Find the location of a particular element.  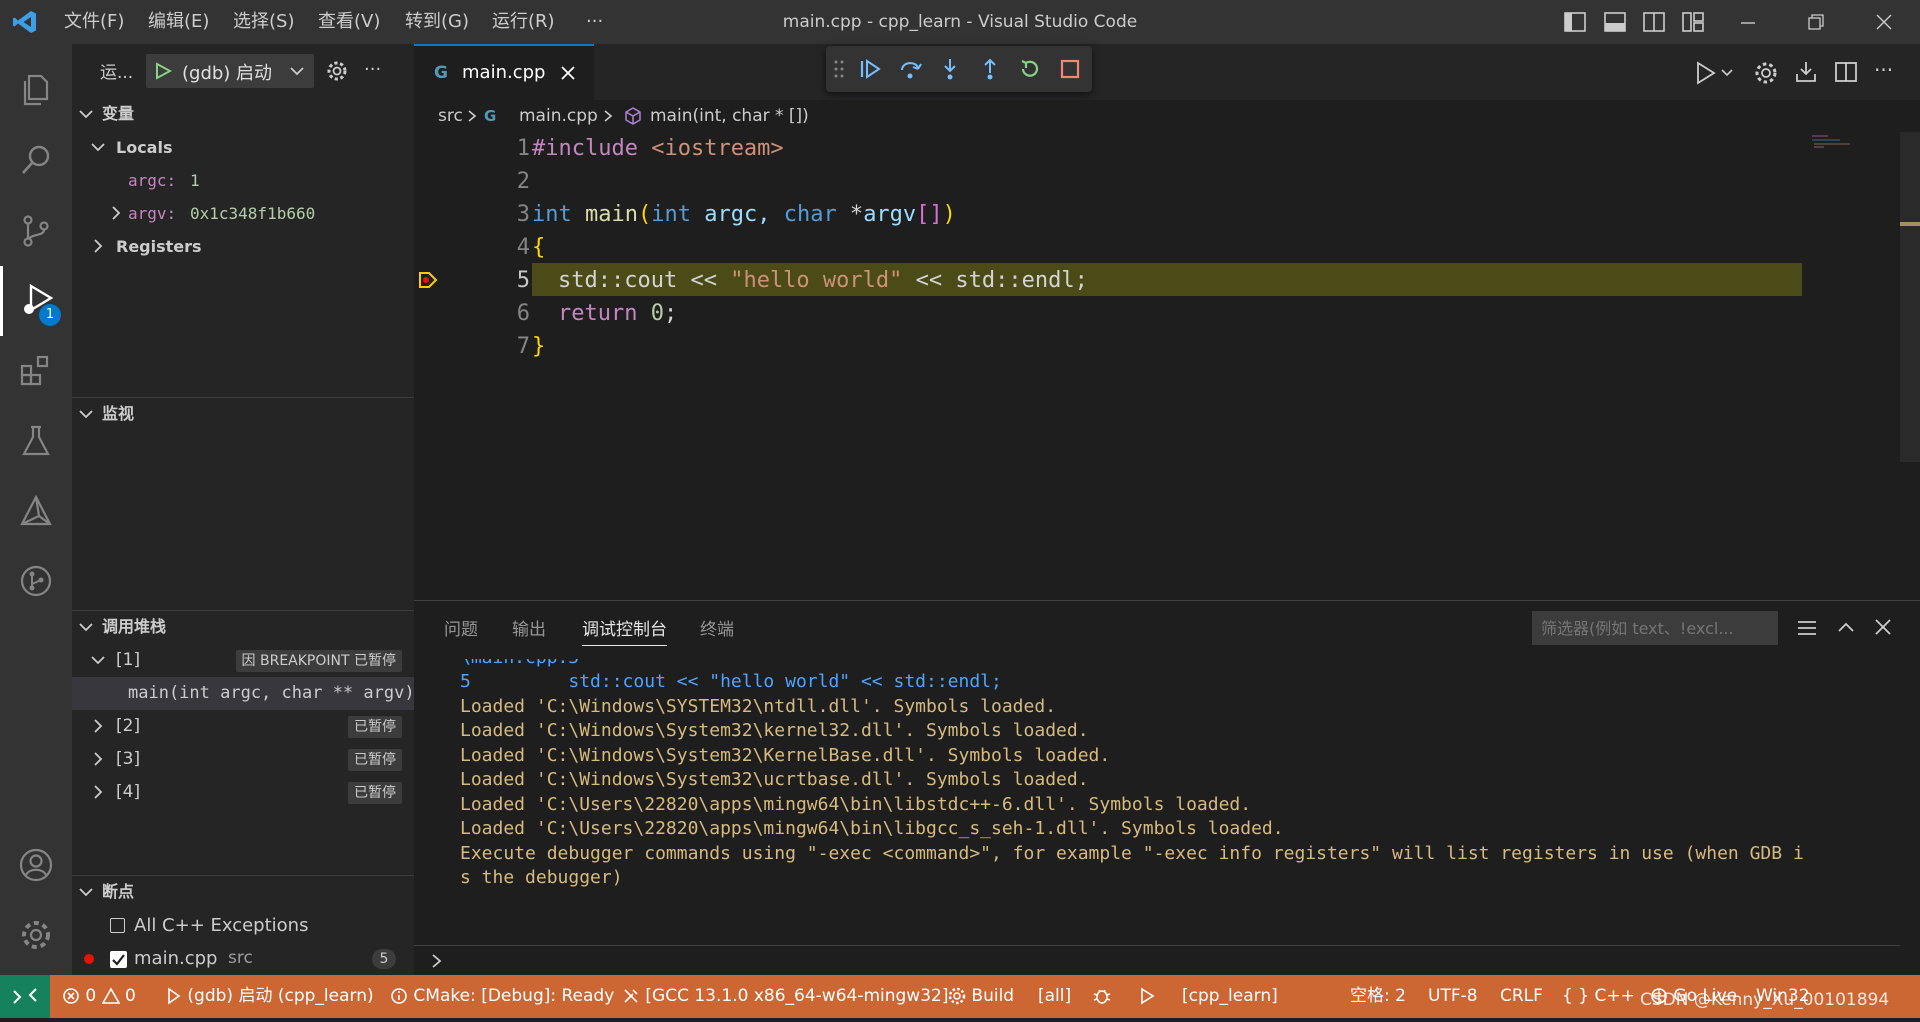

menu-go: 转到(G) is located at coordinates (437, 22).